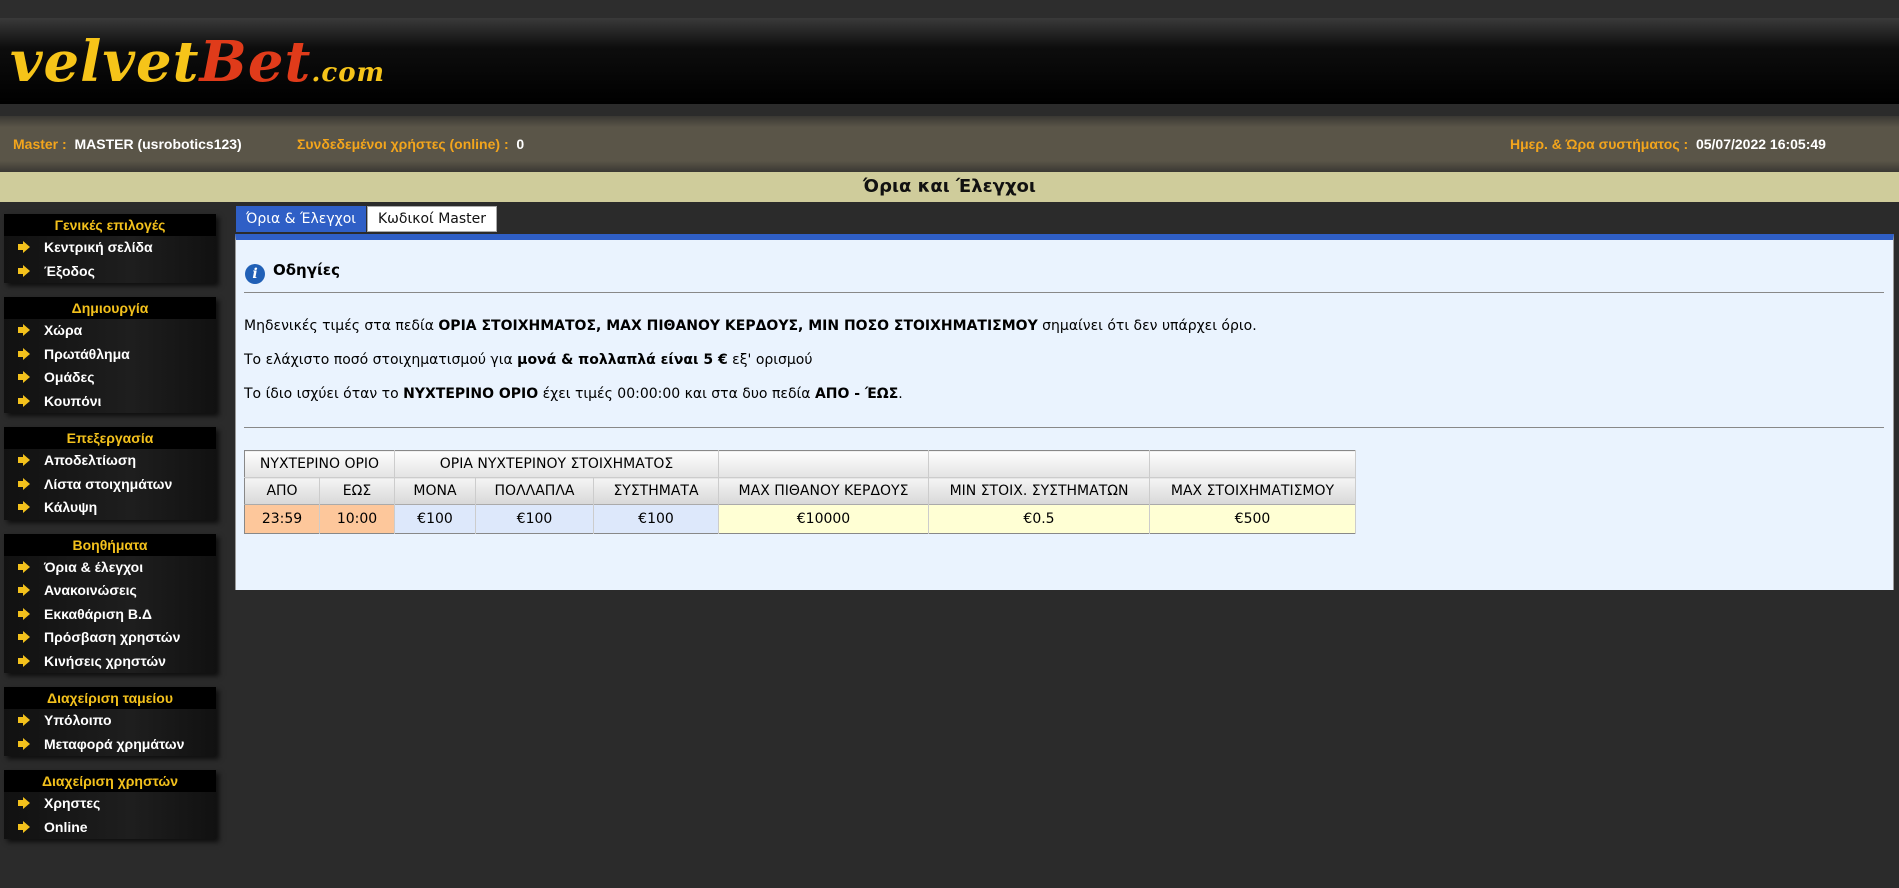 This screenshot has height=888, width=1899. Describe the element at coordinates (1760, 144) in the screenshot. I see `datetime-value: 05/07/2022 16:05:49` at that location.